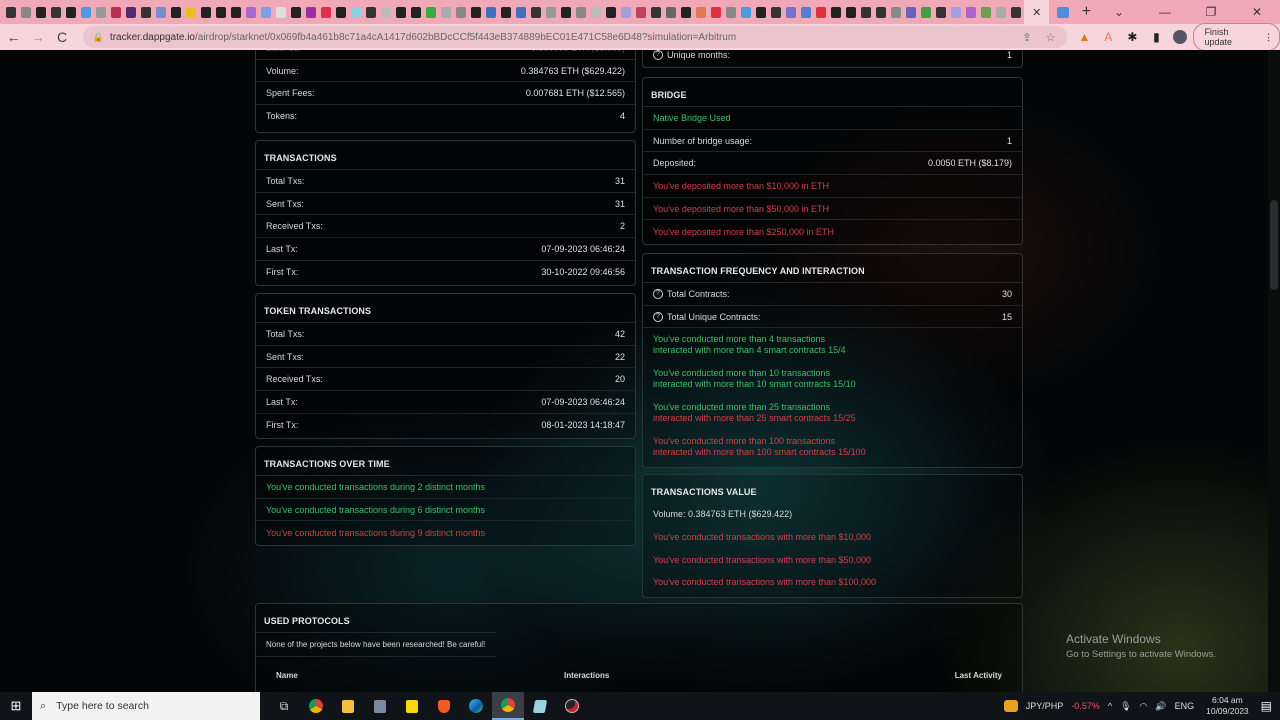  Describe the element at coordinates (1026, 37) in the screenshot. I see `share-icon: ⇪` at that location.